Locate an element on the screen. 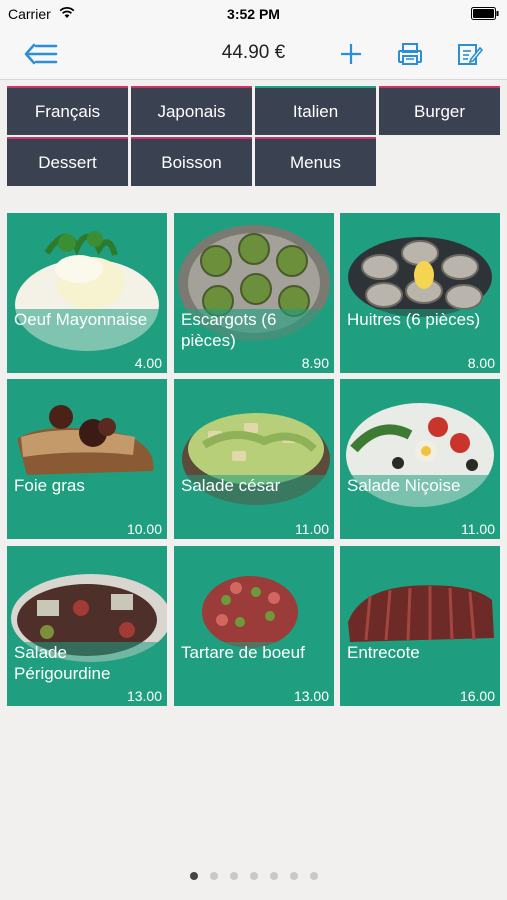 The image size is (507, 900). tab-label: Burger is located at coordinates (439, 111).